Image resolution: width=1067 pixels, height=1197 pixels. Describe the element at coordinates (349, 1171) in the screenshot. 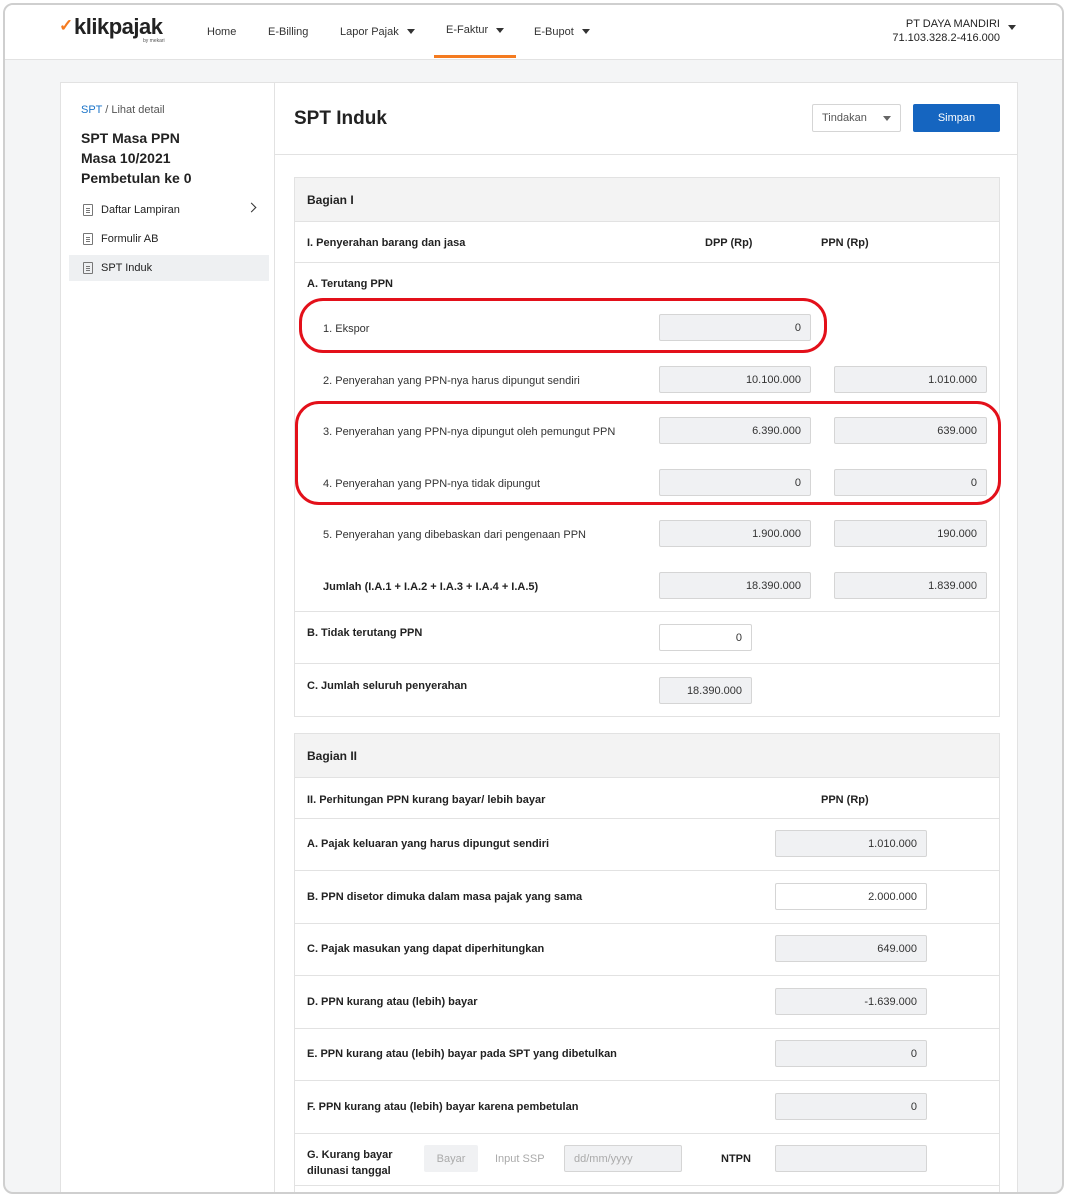

I see `row-g-label-line2: dilunasi tanggal` at that location.